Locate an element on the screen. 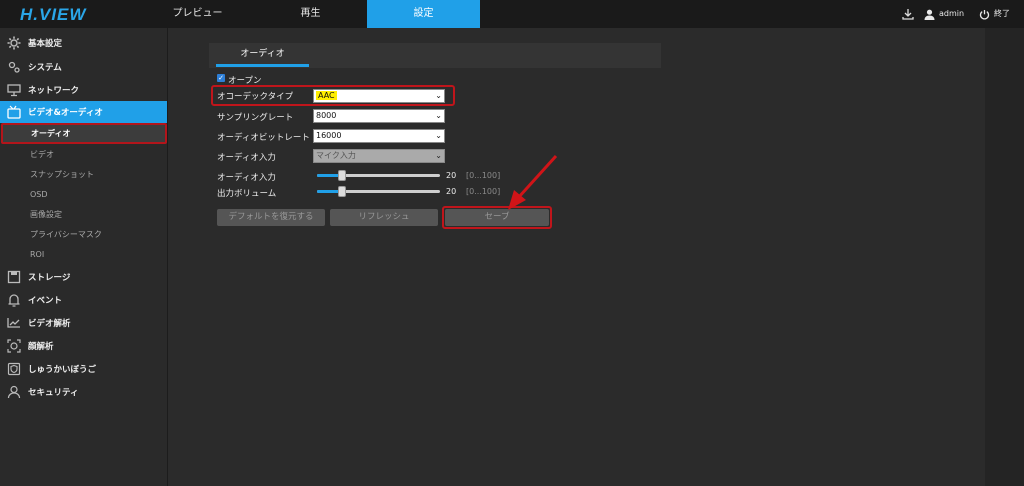  right-panel is located at coordinates (1004, 257).